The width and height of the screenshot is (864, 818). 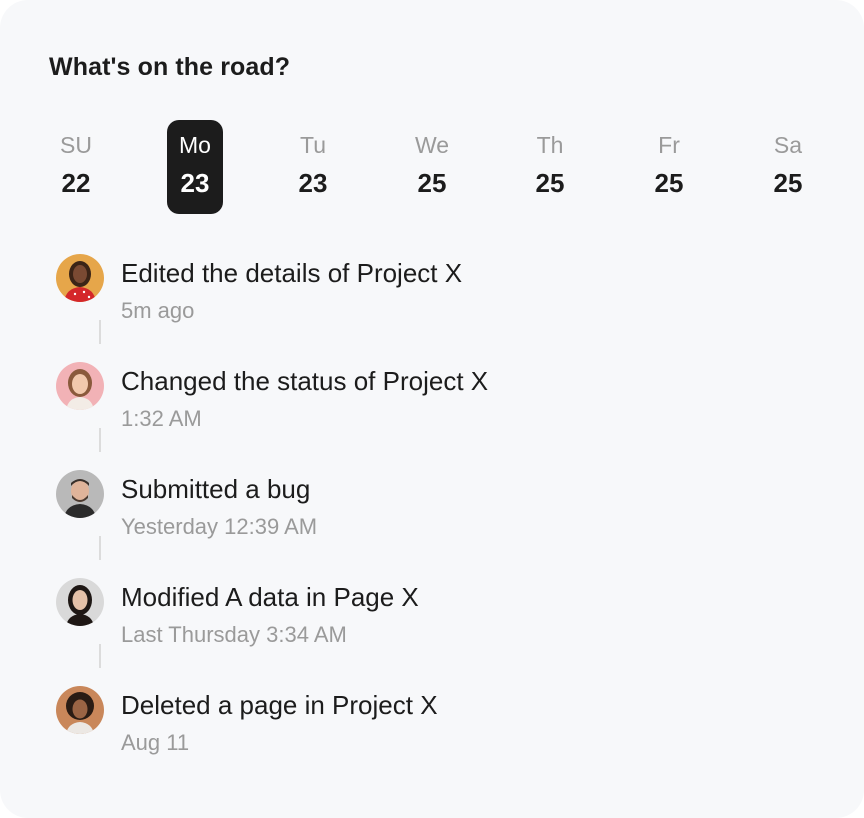 I want to click on day-number: 22, so click(x=76, y=183).